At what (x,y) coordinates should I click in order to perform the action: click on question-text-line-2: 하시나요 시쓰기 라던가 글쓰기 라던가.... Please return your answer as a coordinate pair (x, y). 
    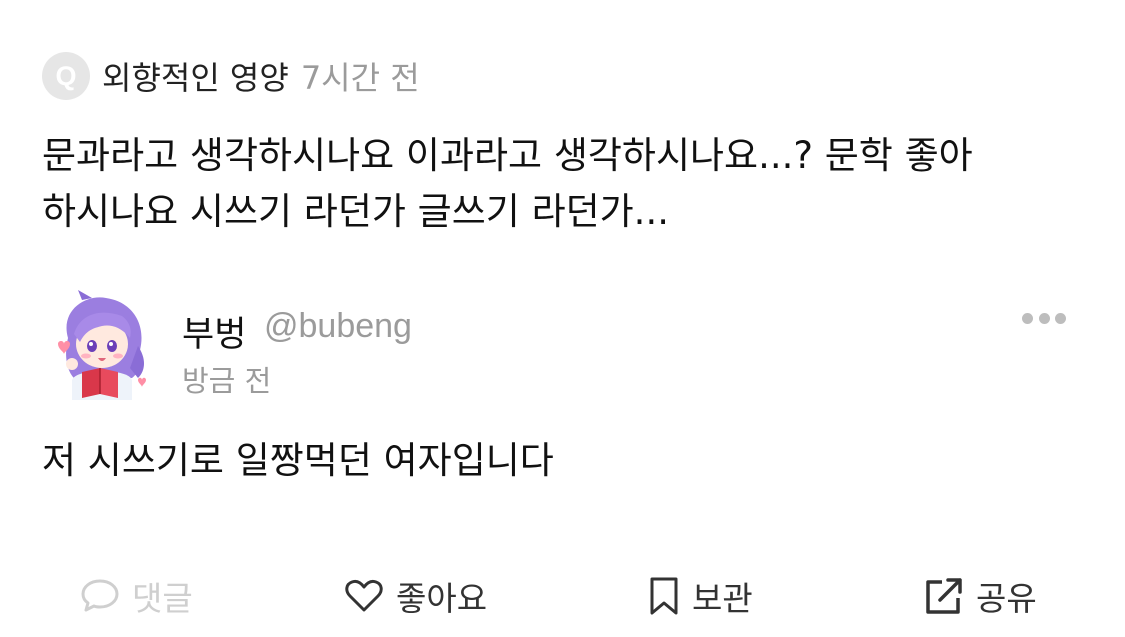
    Looking at the image, I should click on (355, 211).